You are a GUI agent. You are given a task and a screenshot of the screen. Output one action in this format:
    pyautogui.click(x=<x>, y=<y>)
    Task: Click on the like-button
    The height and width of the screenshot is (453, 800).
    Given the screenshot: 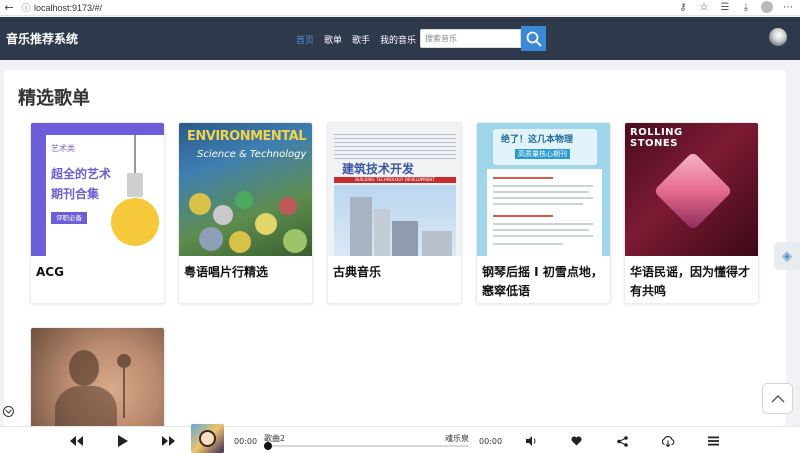 What is the action you would take?
    pyautogui.click(x=576, y=441)
    